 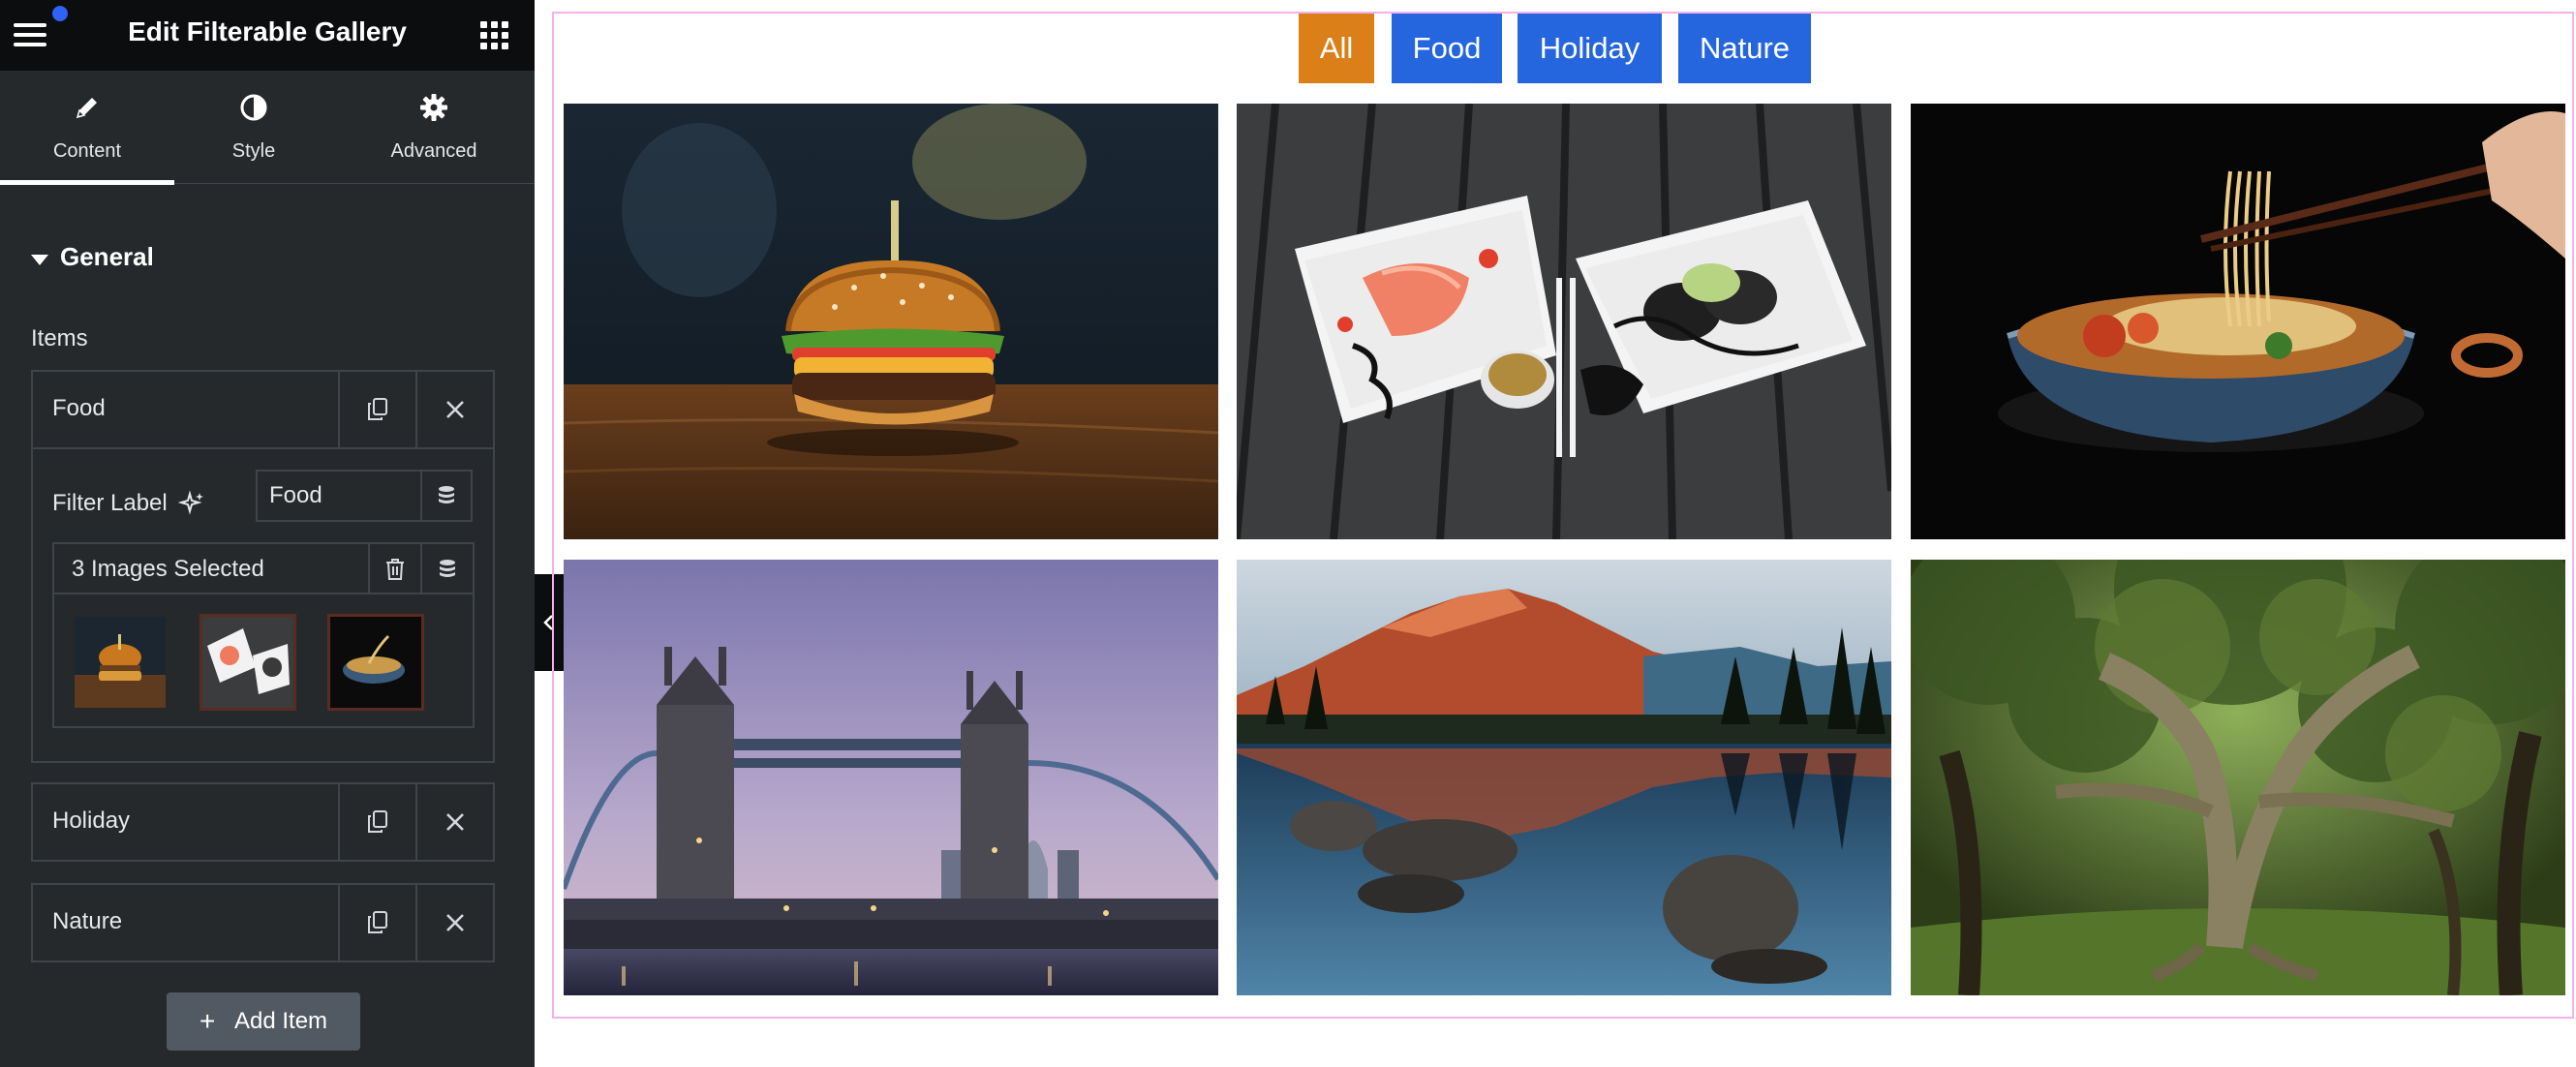 What do you see at coordinates (281, 1021) in the screenshot?
I see `add-item-label: Add Item` at bounding box center [281, 1021].